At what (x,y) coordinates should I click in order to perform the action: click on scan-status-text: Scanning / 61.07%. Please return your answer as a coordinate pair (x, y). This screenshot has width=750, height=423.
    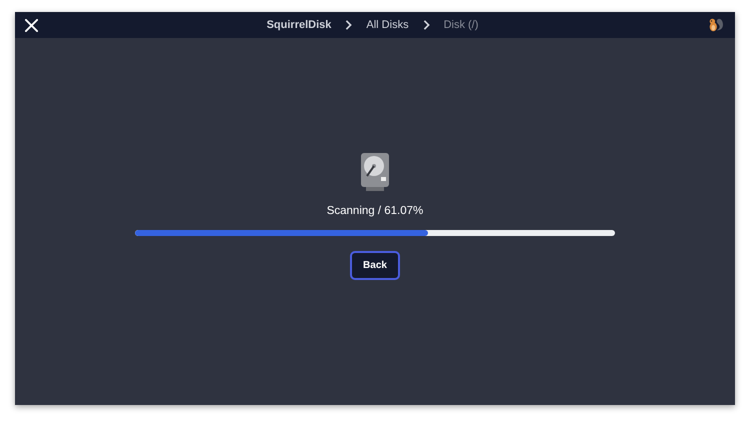
    Looking at the image, I should click on (375, 211).